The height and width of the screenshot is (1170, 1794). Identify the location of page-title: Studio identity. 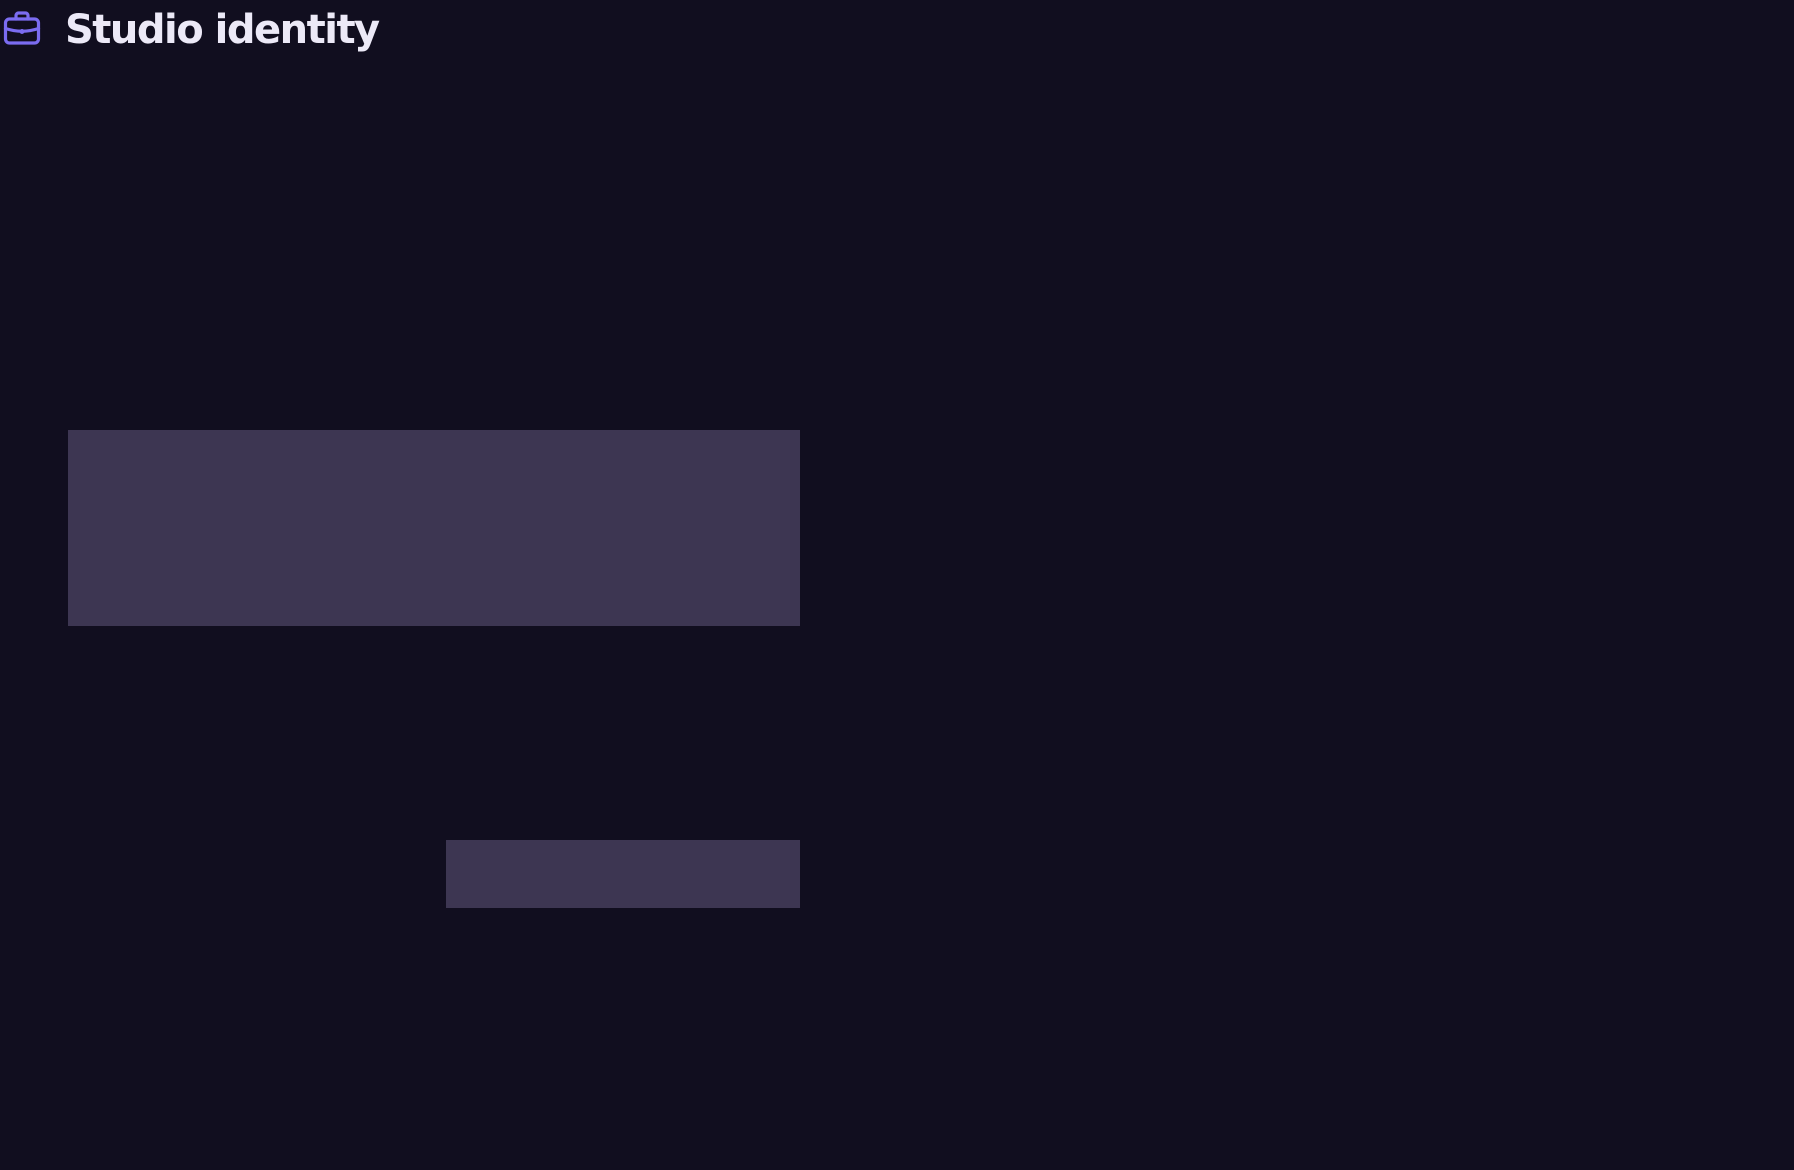
(222, 30).